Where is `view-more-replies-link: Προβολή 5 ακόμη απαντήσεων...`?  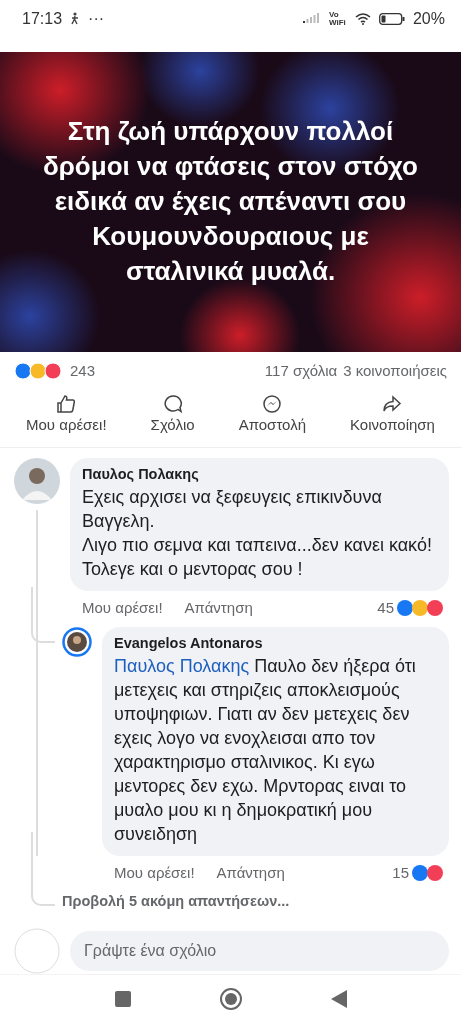 view-more-replies-link: Προβολή 5 ακόμη απαντήσεων... is located at coordinates (176, 900).